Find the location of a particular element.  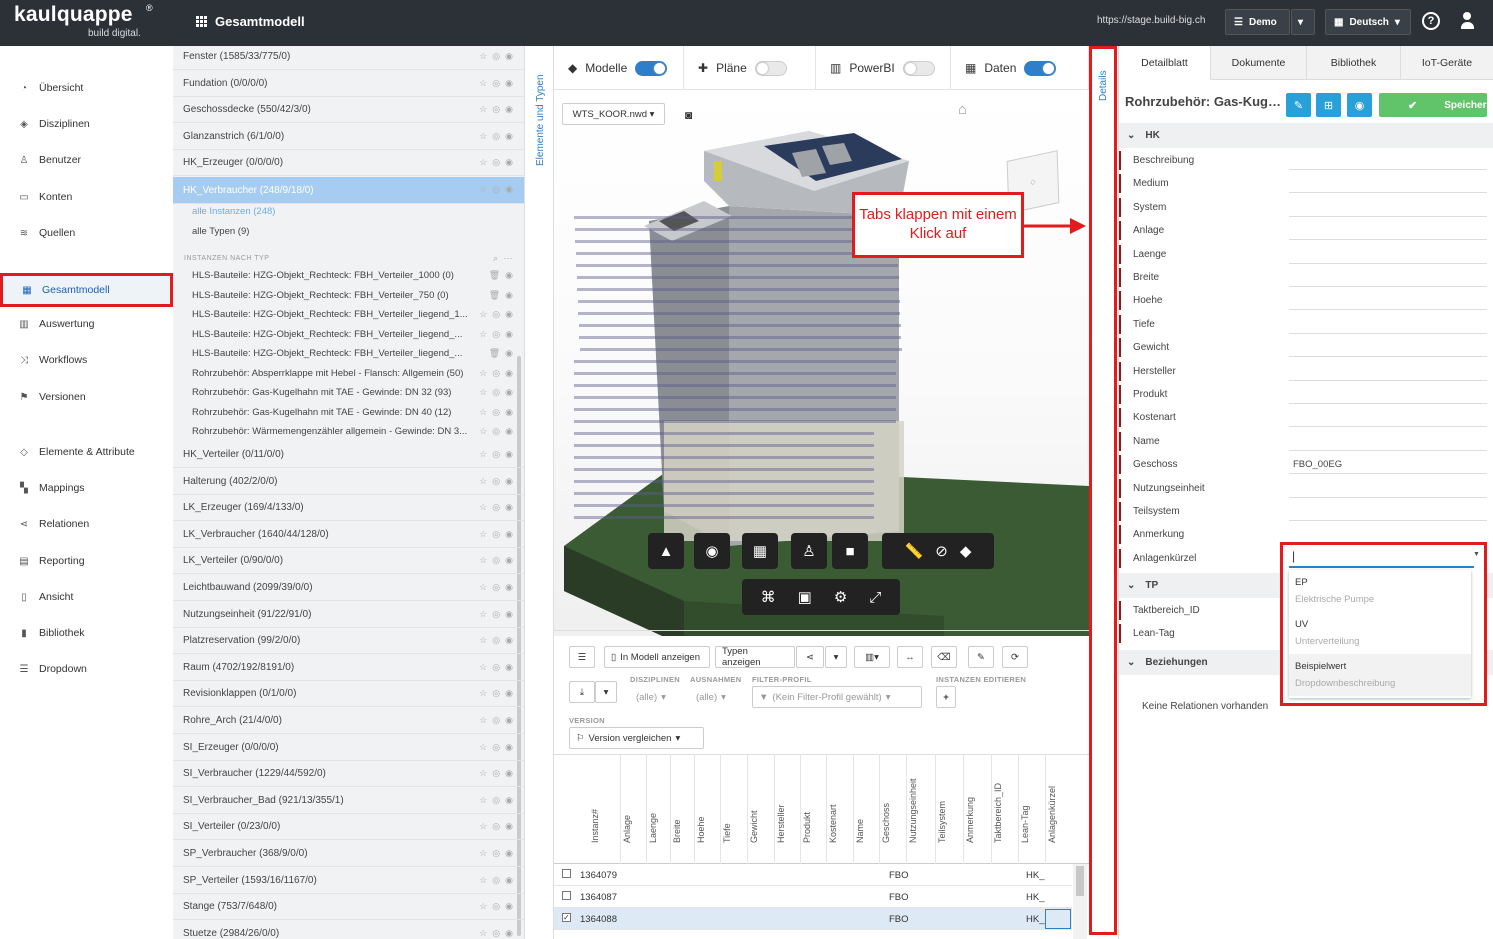

more-icon: ⋯ is located at coordinates (509, 258).